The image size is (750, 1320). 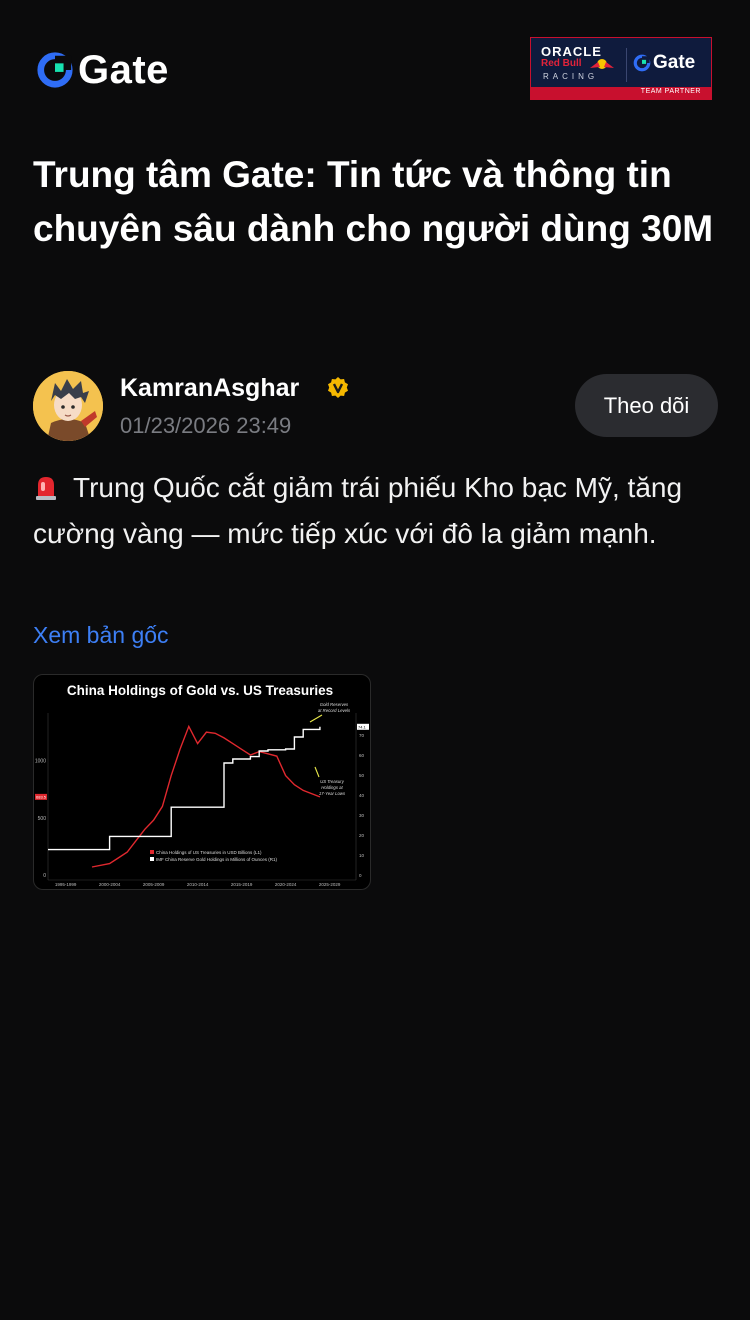 I want to click on partner-tag: TEAM PARTNER, so click(x=670, y=91).